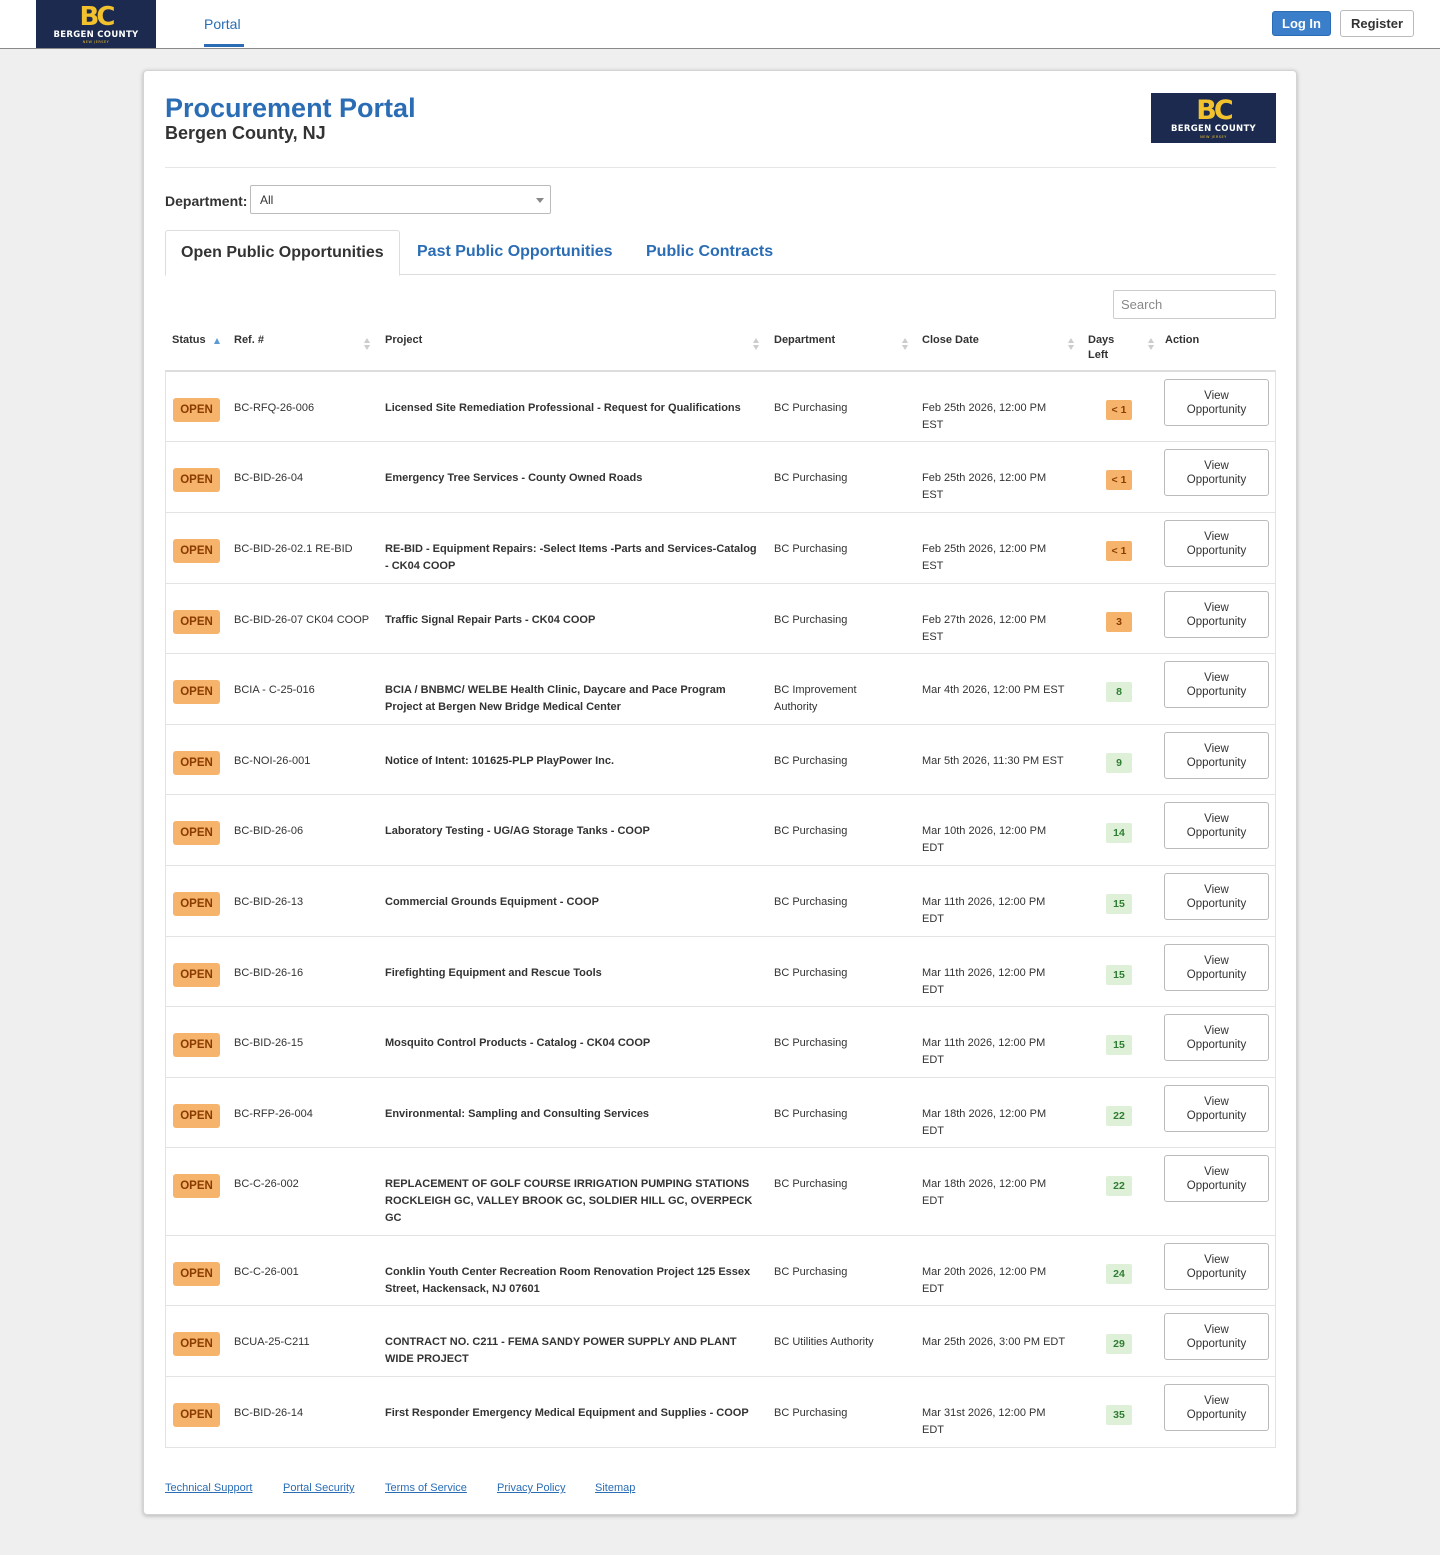 This screenshot has height=1555, width=1440. What do you see at coordinates (269, 902) in the screenshot?
I see `ref-number: BC-BID-26-13` at bounding box center [269, 902].